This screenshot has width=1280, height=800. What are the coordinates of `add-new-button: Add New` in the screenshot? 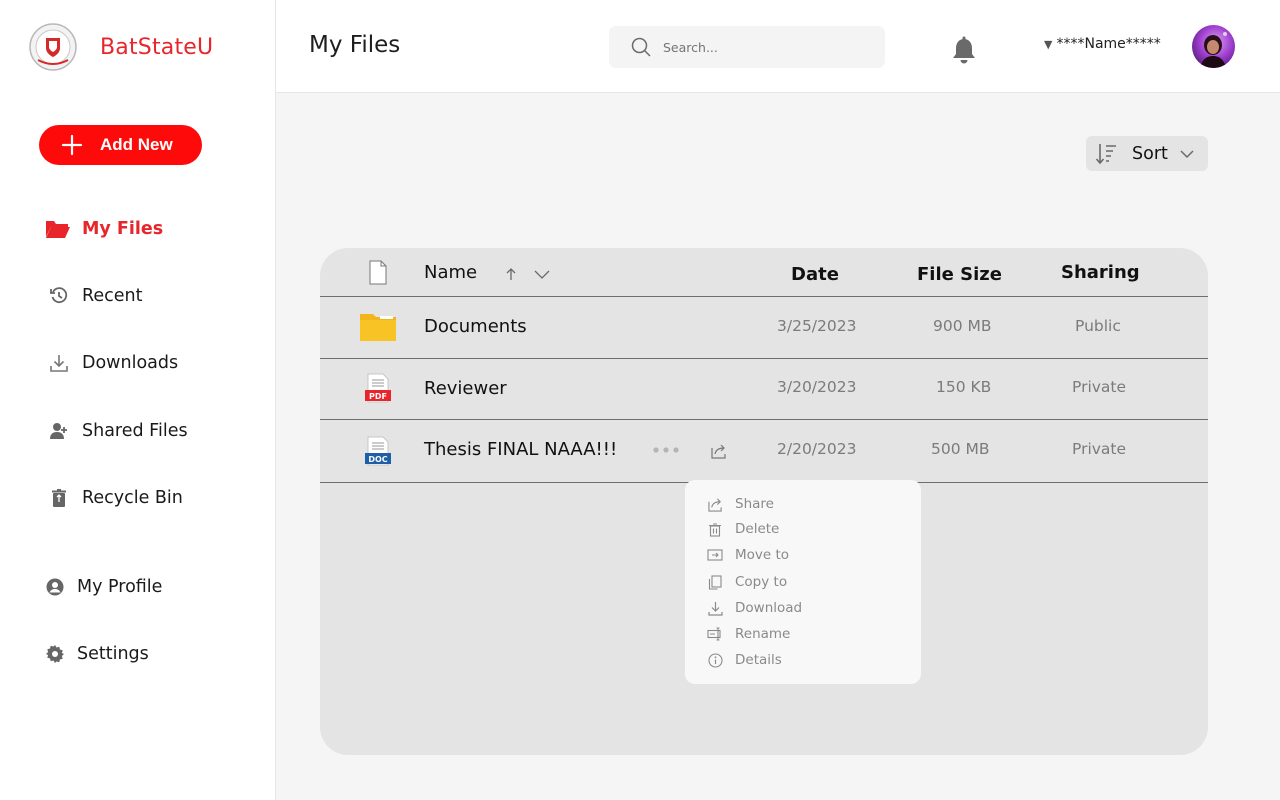 It's located at (120, 145).